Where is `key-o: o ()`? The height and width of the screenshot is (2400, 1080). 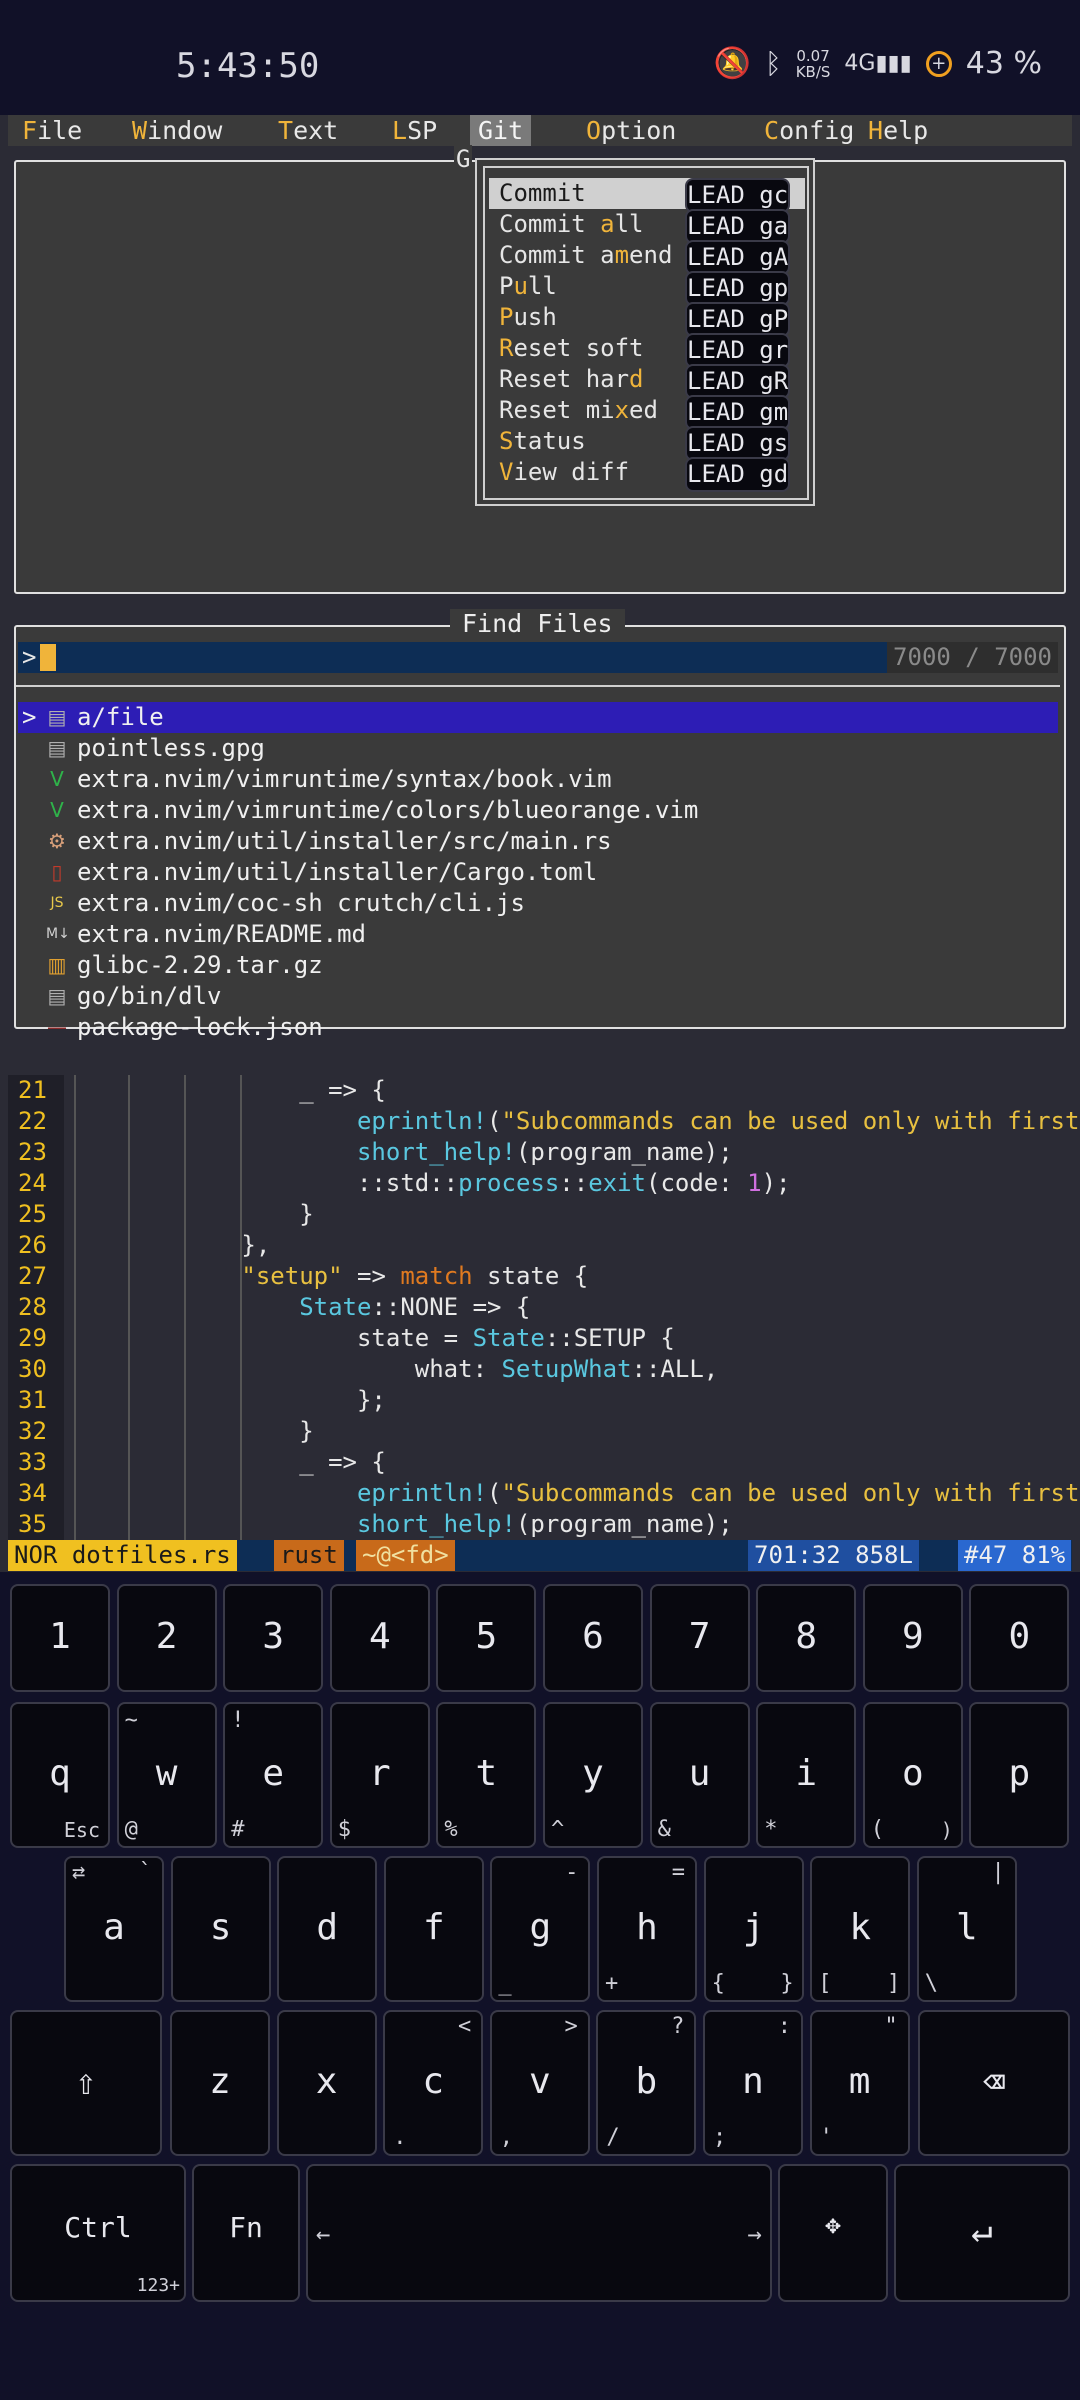 key-o: o () is located at coordinates (912, 1775).